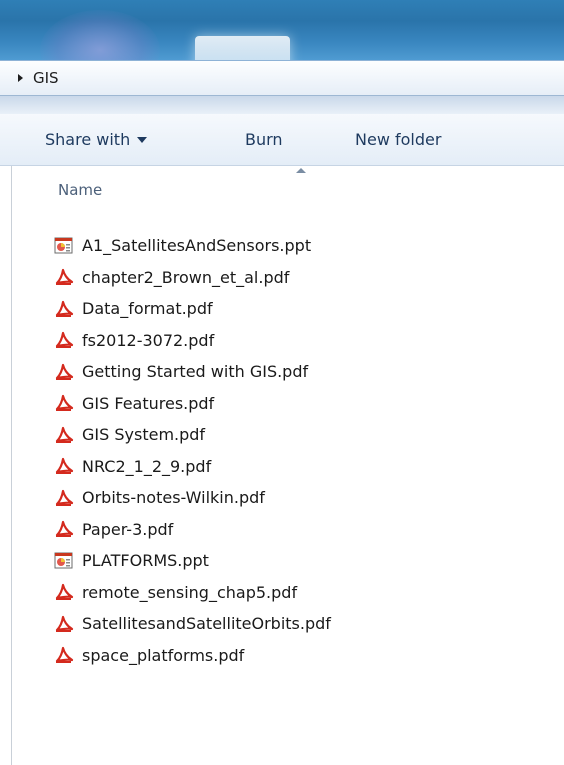 The height and width of the screenshot is (765, 564). What do you see at coordinates (398, 139) in the screenshot?
I see `new-folder-button: New folder` at bounding box center [398, 139].